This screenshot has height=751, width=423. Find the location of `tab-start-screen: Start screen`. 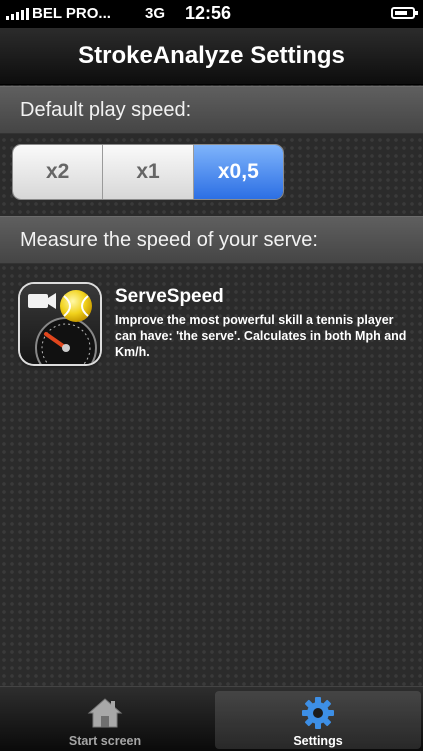

tab-start-screen: Start screen is located at coordinates (105, 719).